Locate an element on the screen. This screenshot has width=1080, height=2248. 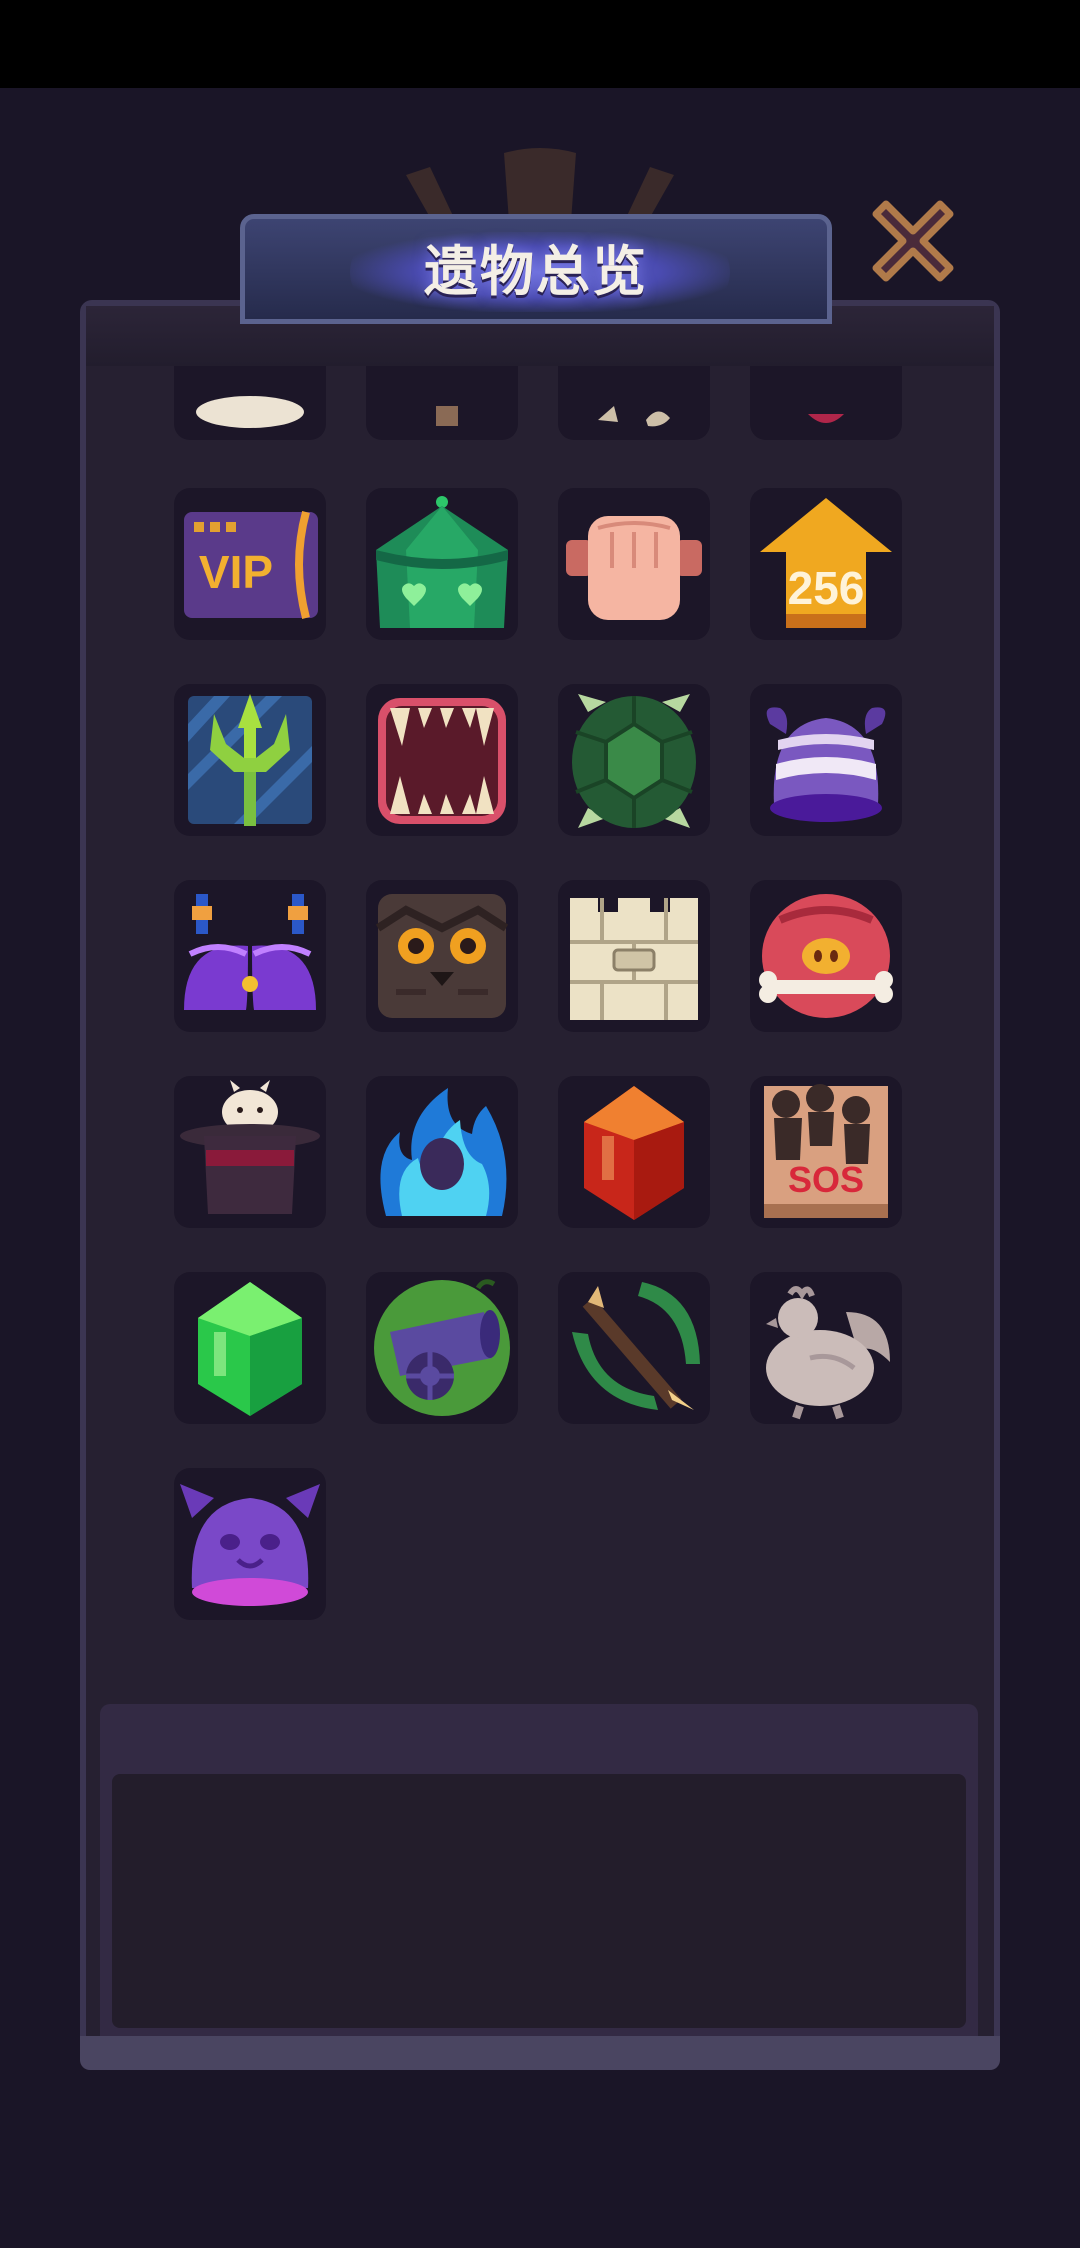
relic-vip-card: VIP is located at coordinates (250, 564).